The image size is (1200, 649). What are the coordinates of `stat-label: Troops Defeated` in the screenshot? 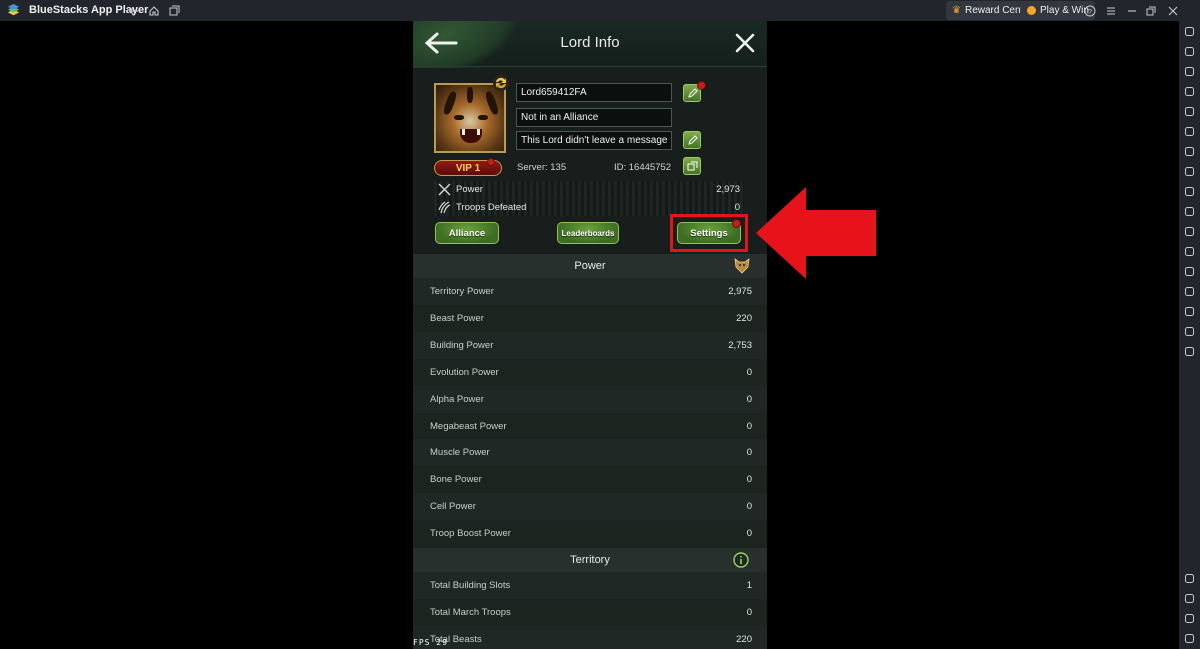 It's located at (491, 207).